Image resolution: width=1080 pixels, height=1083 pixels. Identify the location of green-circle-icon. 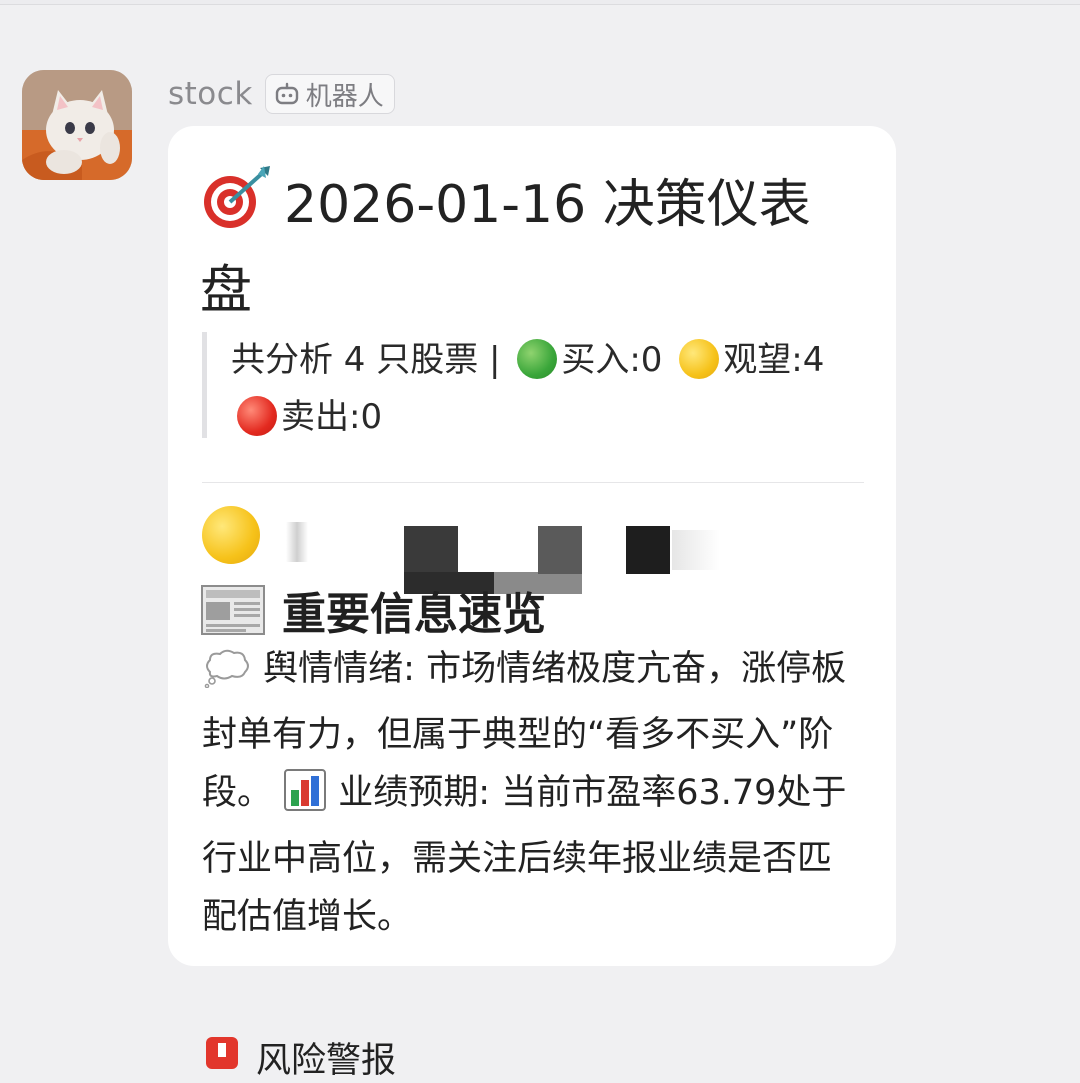
(537, 359).